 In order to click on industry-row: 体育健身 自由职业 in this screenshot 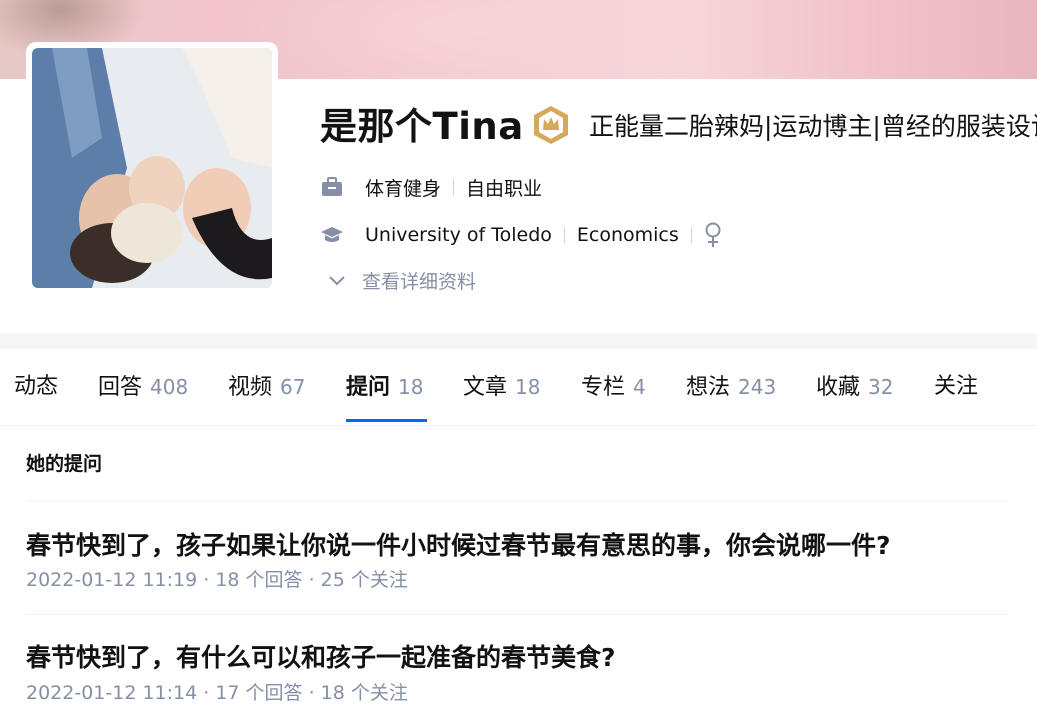, I will do `click(431, 187)`.